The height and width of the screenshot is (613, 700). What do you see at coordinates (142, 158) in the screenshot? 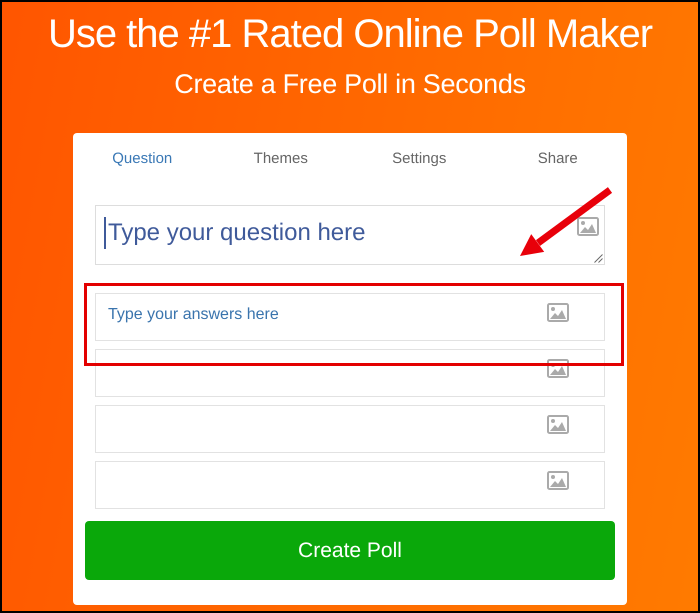
I see `tab: Question` at bounding box center [142, 158].